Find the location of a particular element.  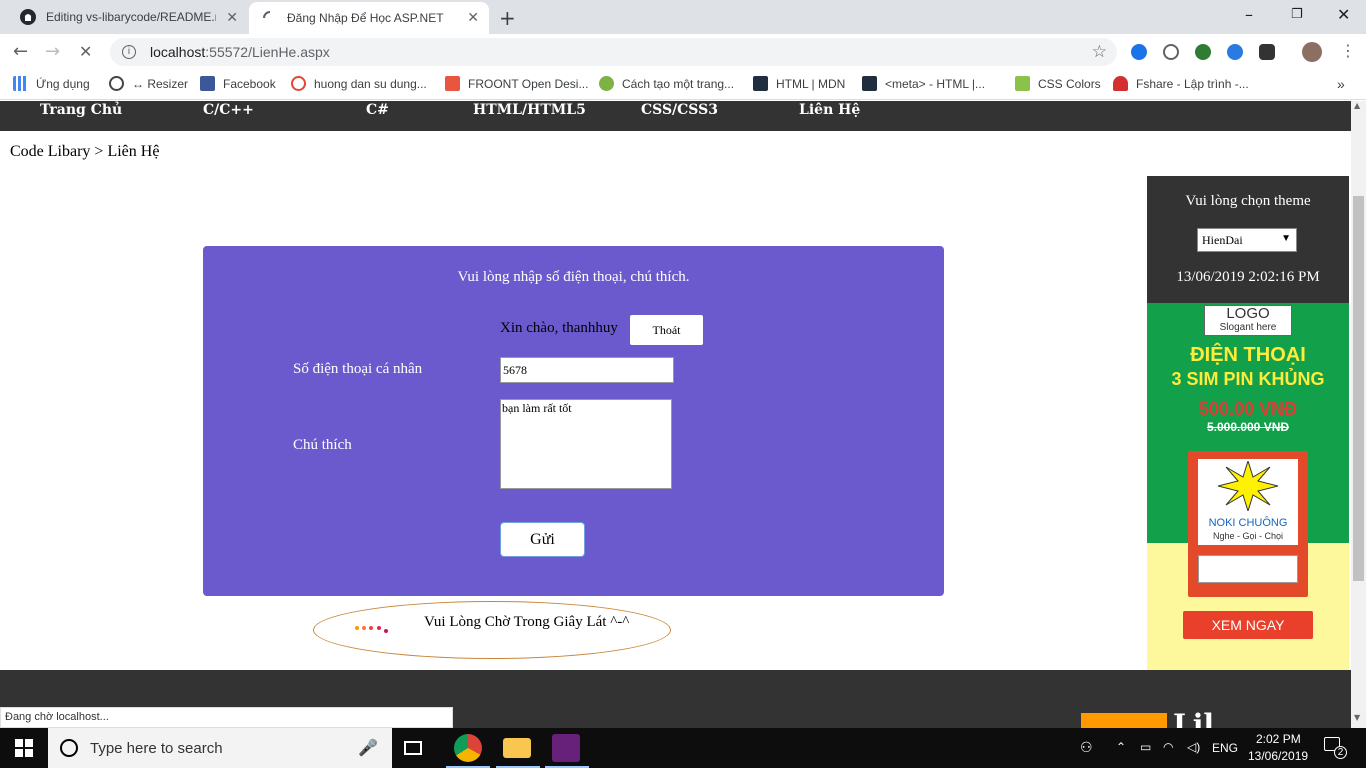

tab-github-readme: Editing vs-libarycode/README.m ✕ is located at coordinates (128, 17).